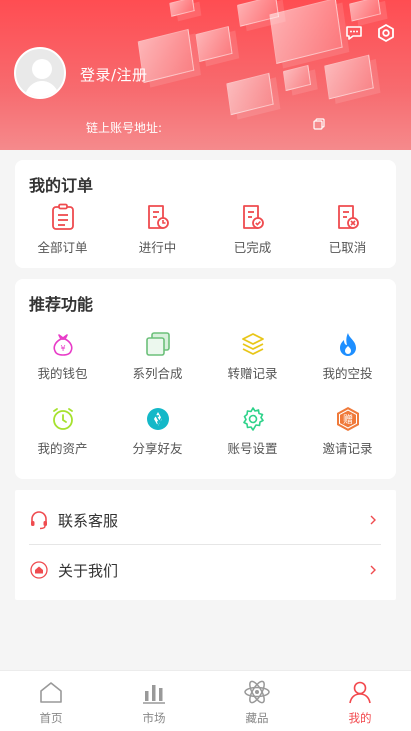  I want to click on tab-mine: 我的, so click(360, 702).